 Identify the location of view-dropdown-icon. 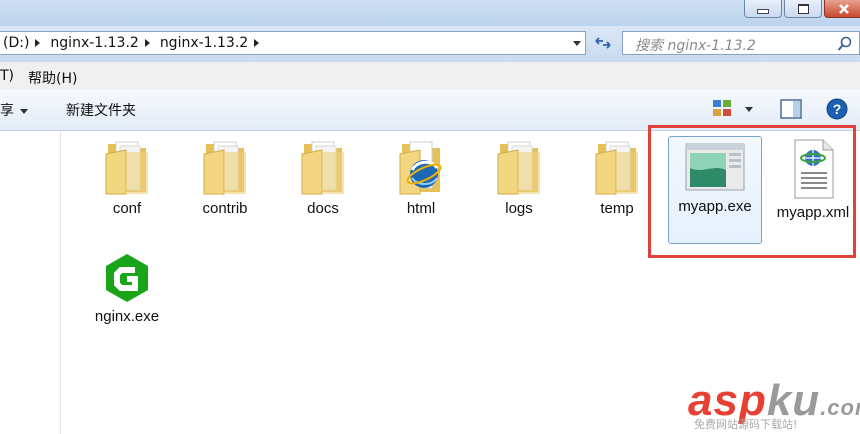
(749, 109).